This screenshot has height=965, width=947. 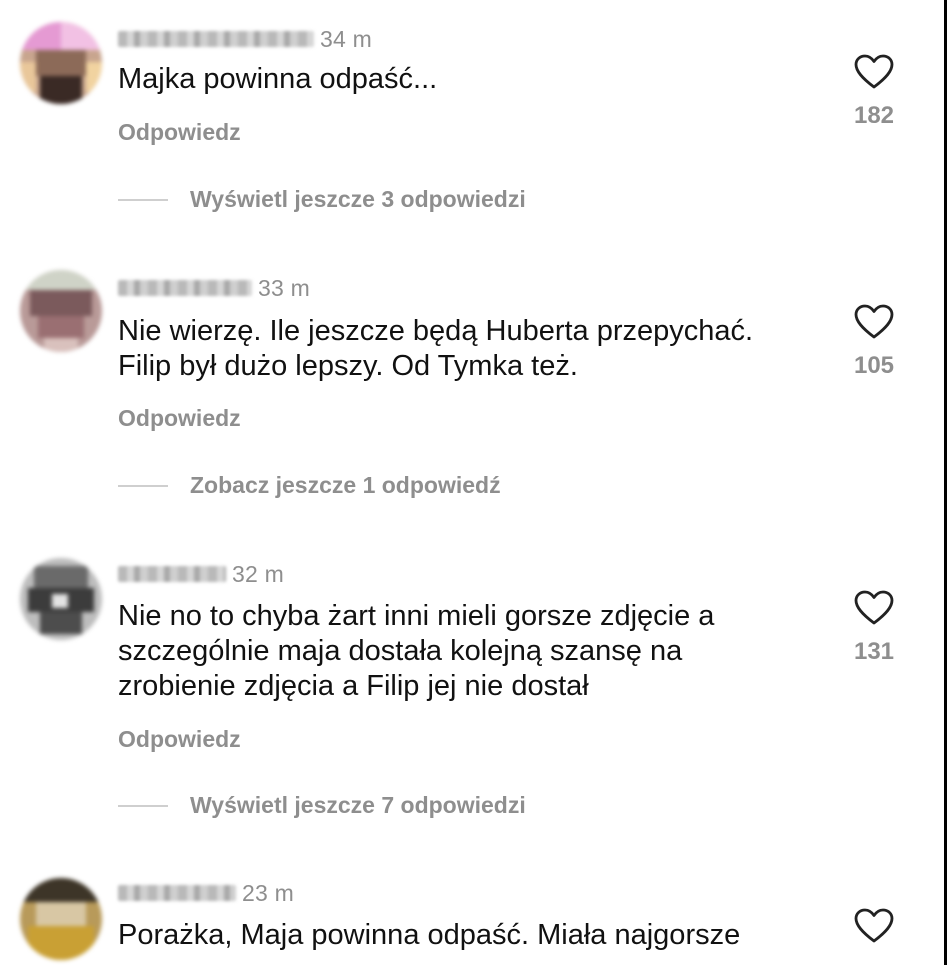 What do you see at coordinates (258, 573) in the screenshot?
I see `comment-time: 32 m` at bounding box center [258, 573].